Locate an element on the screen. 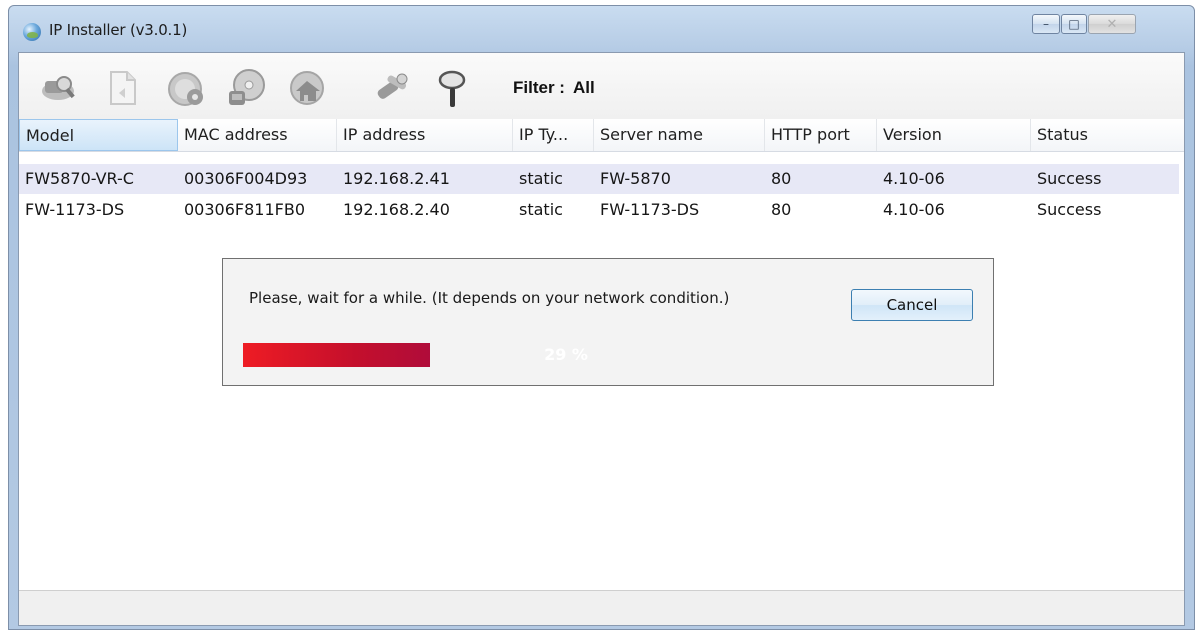 Image resolution: width=1198 pixels, height=634 pixels. progress-percent: 29 % is located at coordinates (566, 354).